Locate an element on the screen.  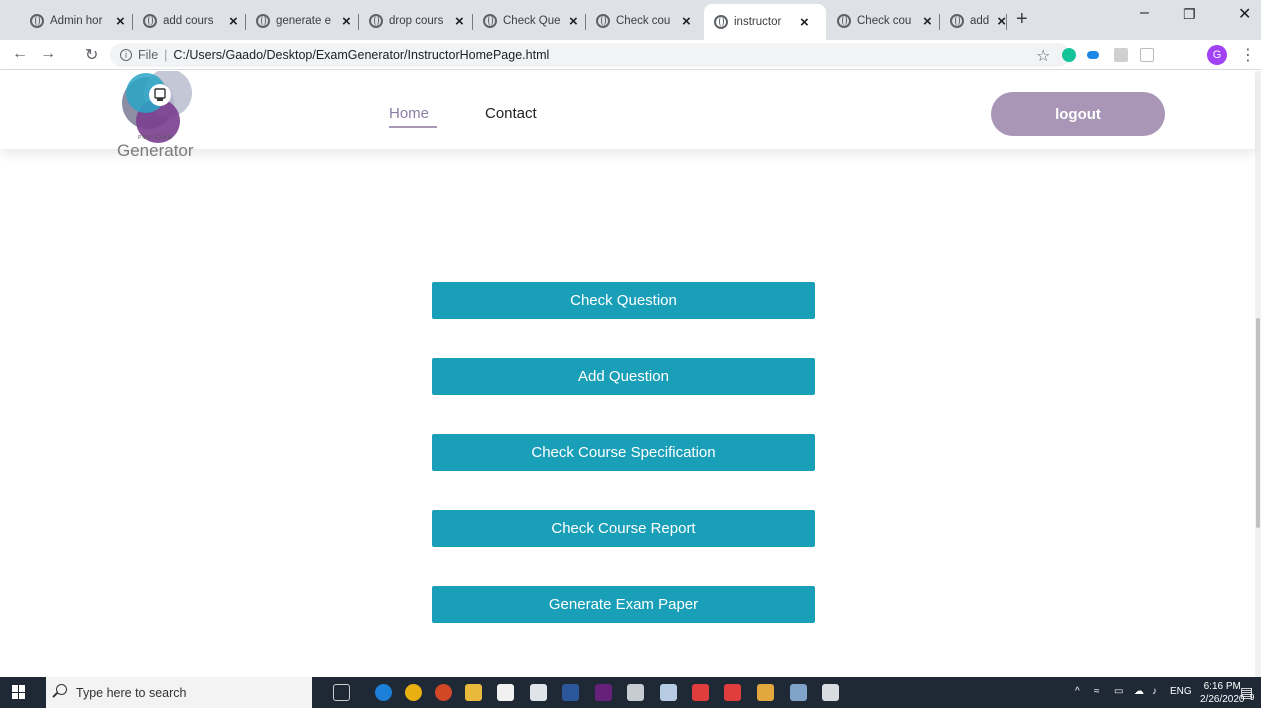
menu-kebab-icon: ⋮ is located at coordinates (1248, 55).